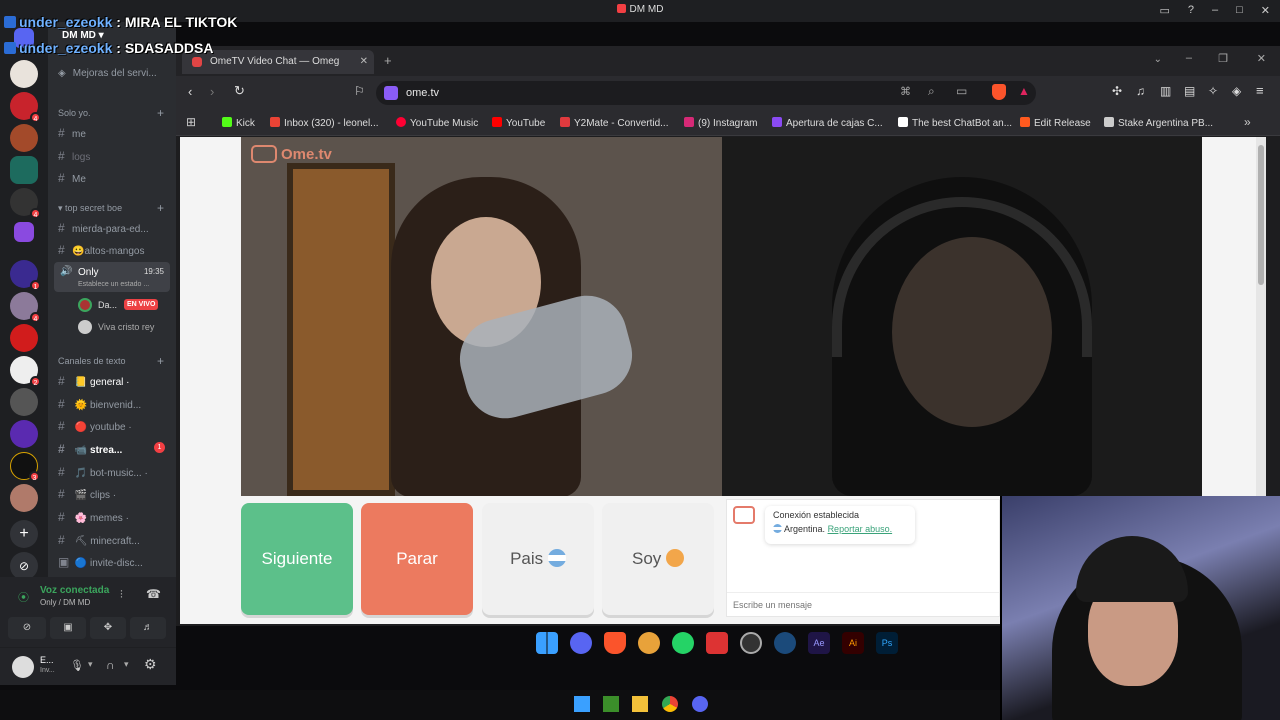 The height and width of the screenshot is (720, 1280). What do you see at coordinates (717, 643) in the screenshot?
I see `snip-tool-icon` at bounding box center [717, 643].